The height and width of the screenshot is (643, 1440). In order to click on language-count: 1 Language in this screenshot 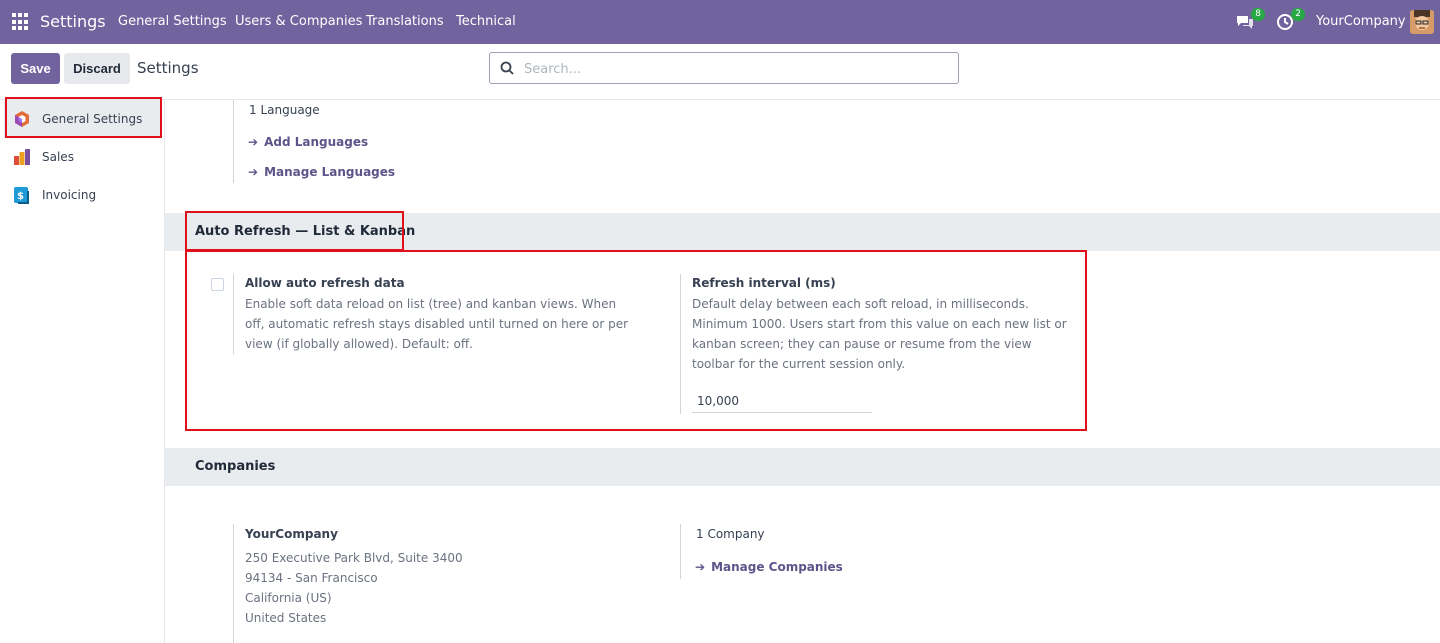, I will do `click(284, 110)`.